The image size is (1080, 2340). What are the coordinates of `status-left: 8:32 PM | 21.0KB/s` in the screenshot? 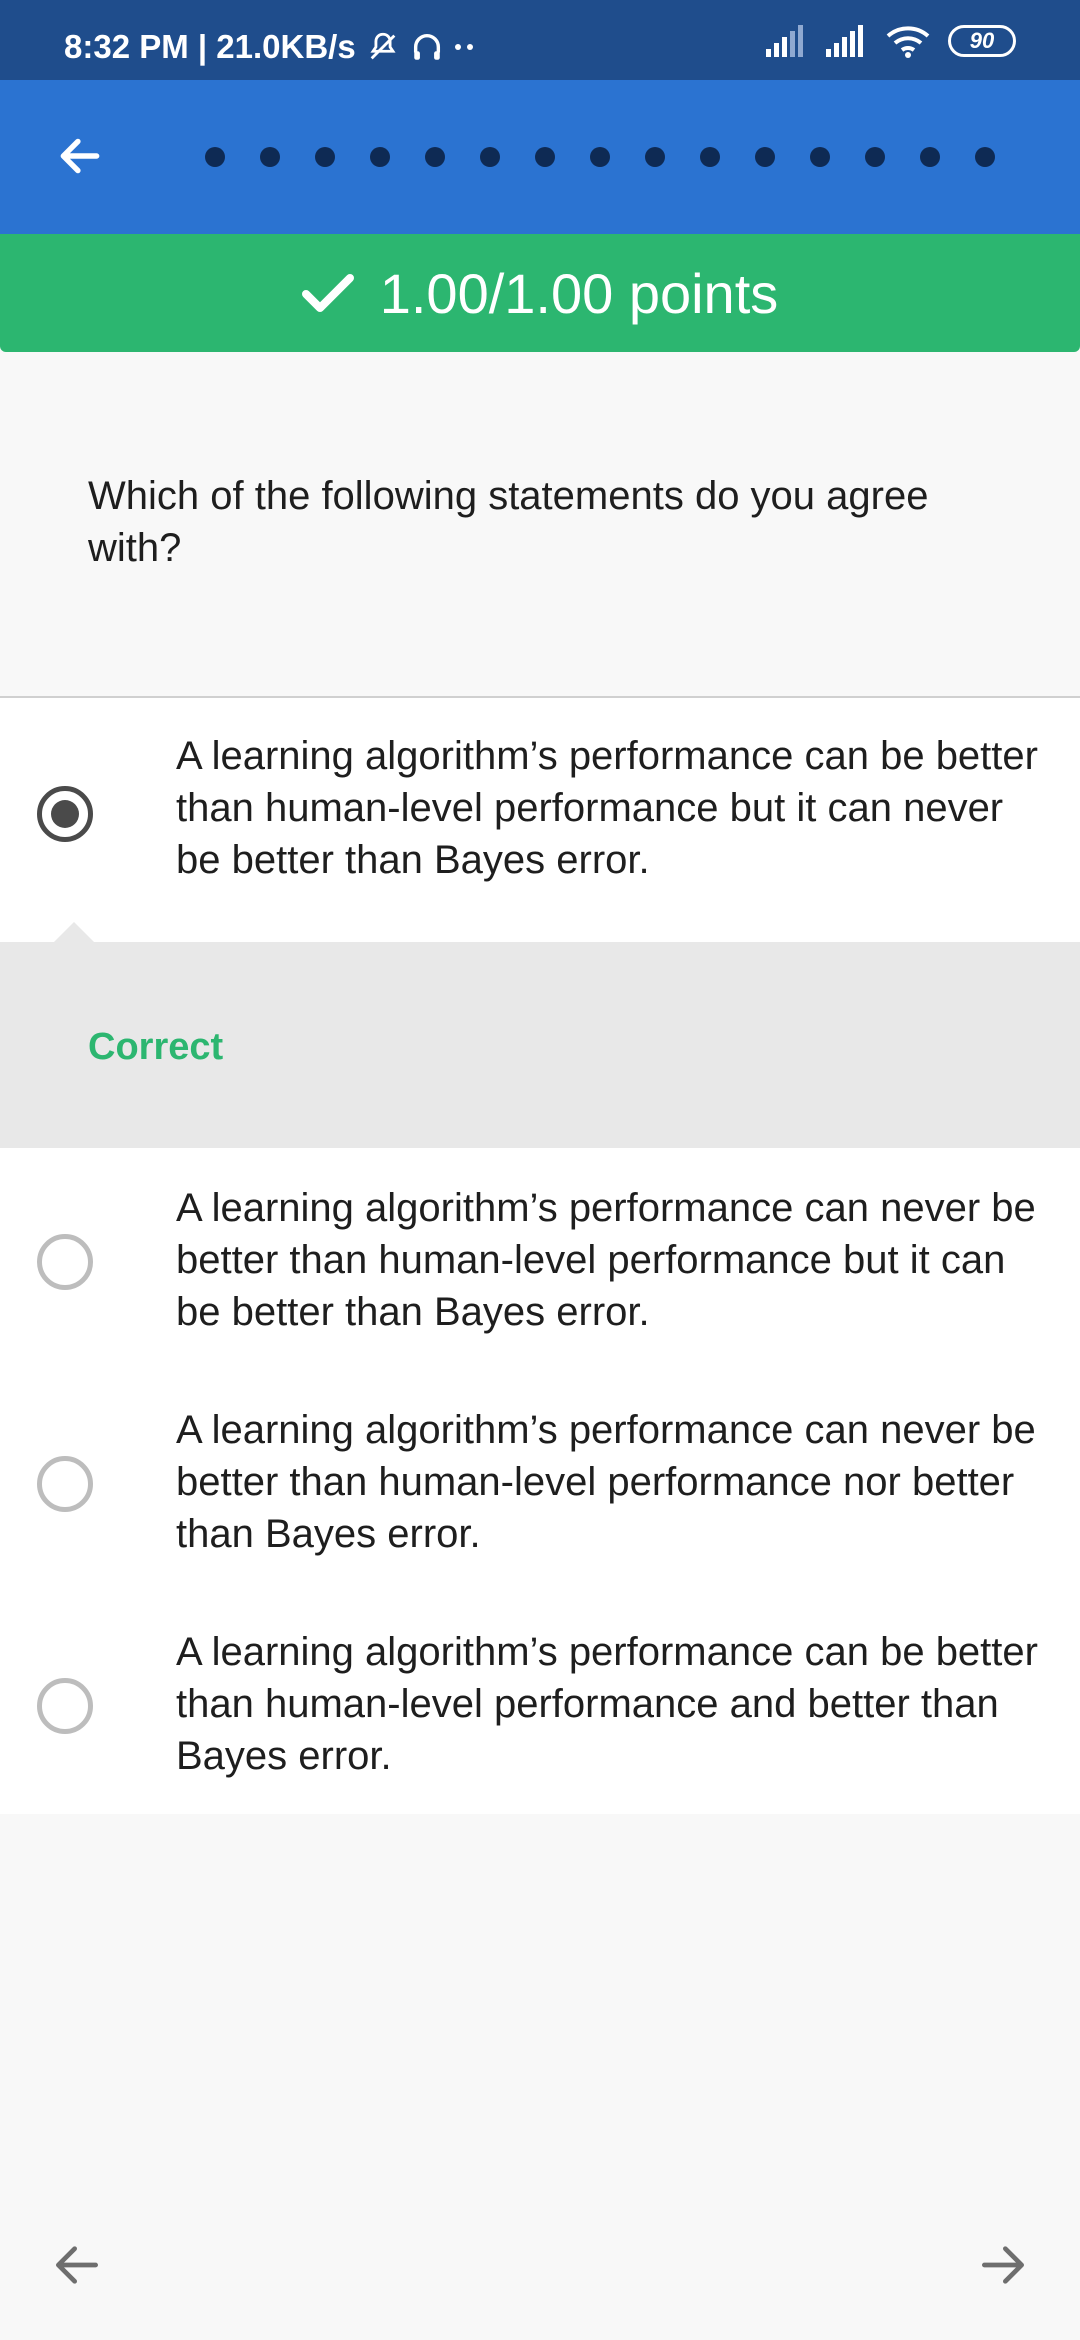 It's located at (270, 47).